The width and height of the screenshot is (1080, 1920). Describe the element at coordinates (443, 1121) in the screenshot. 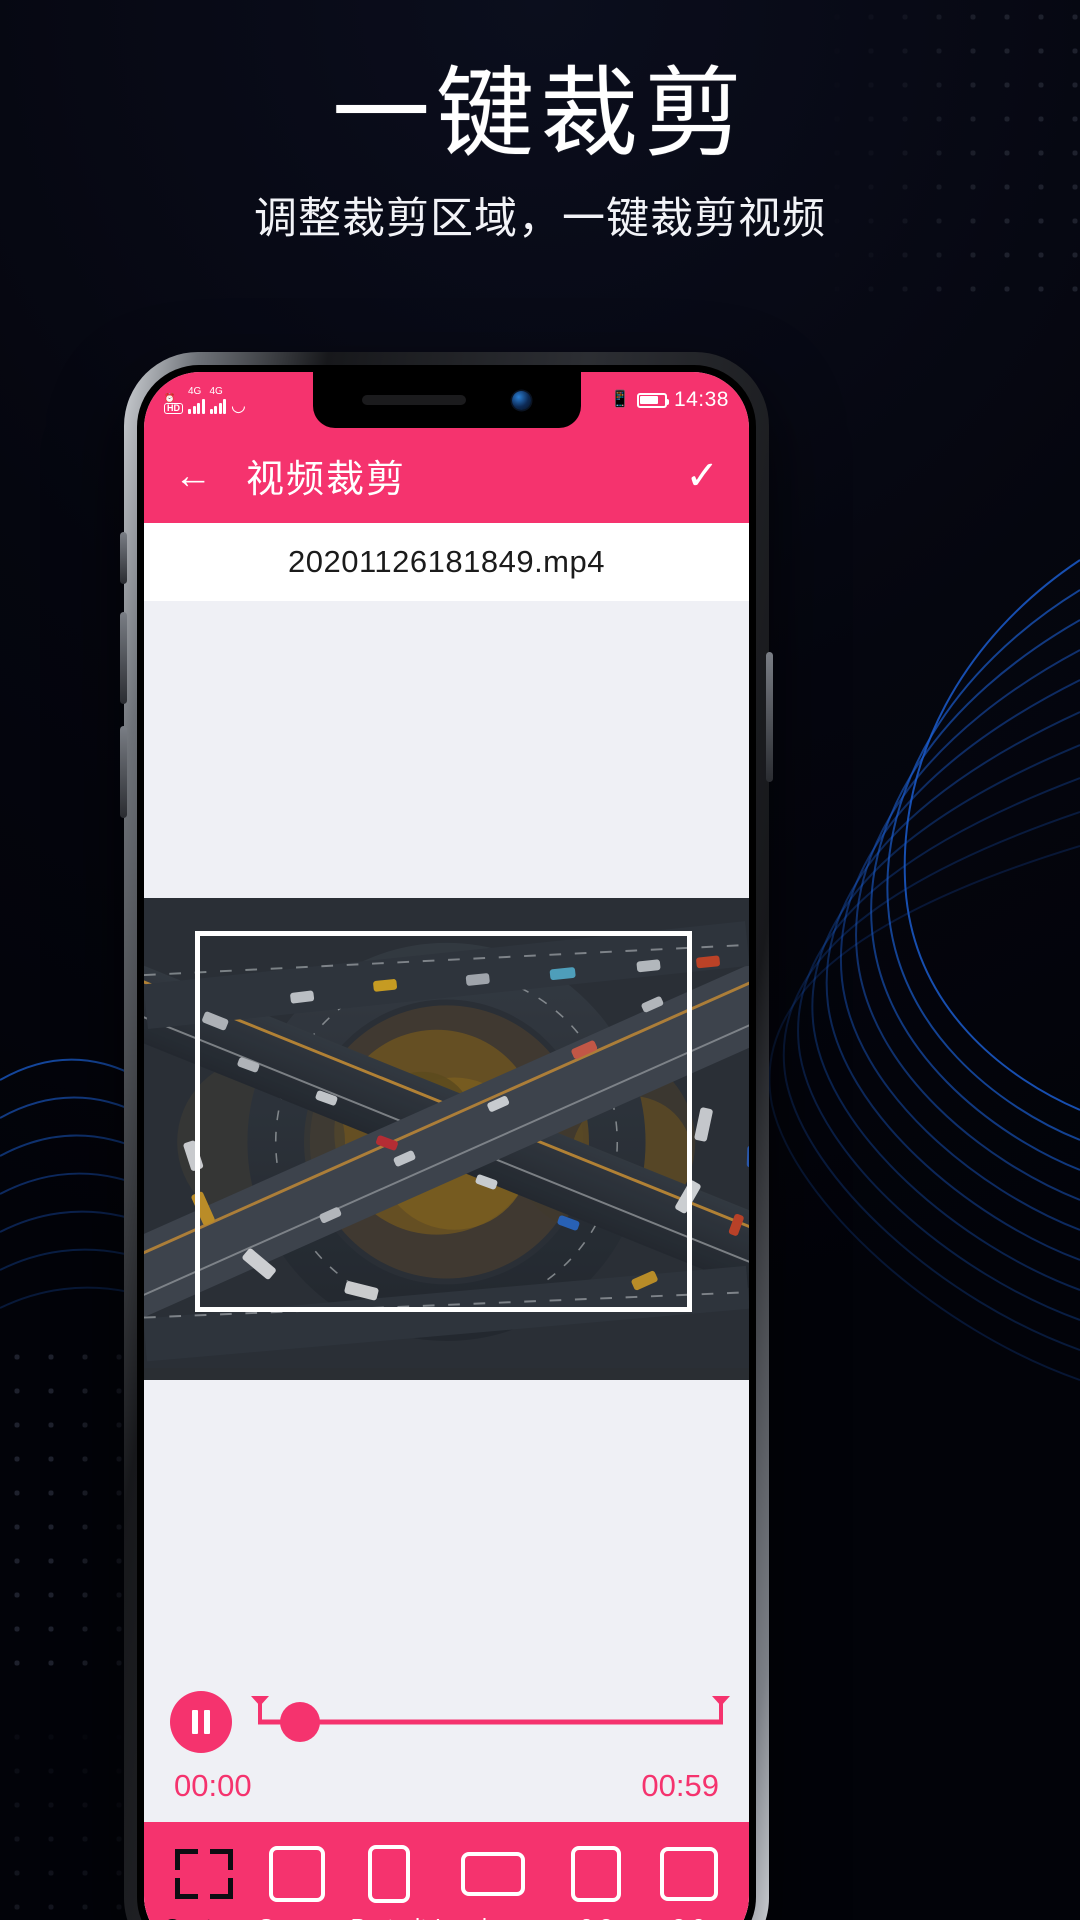

I see `crop-frame` at that location.